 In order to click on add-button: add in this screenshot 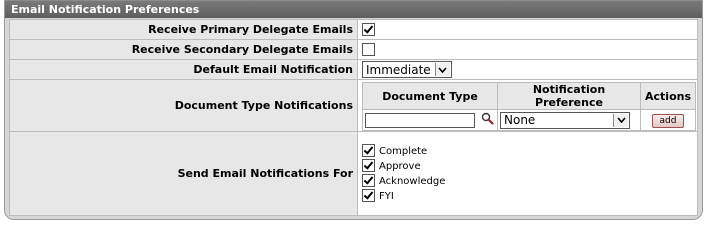, I will do `click(668, 120)`.